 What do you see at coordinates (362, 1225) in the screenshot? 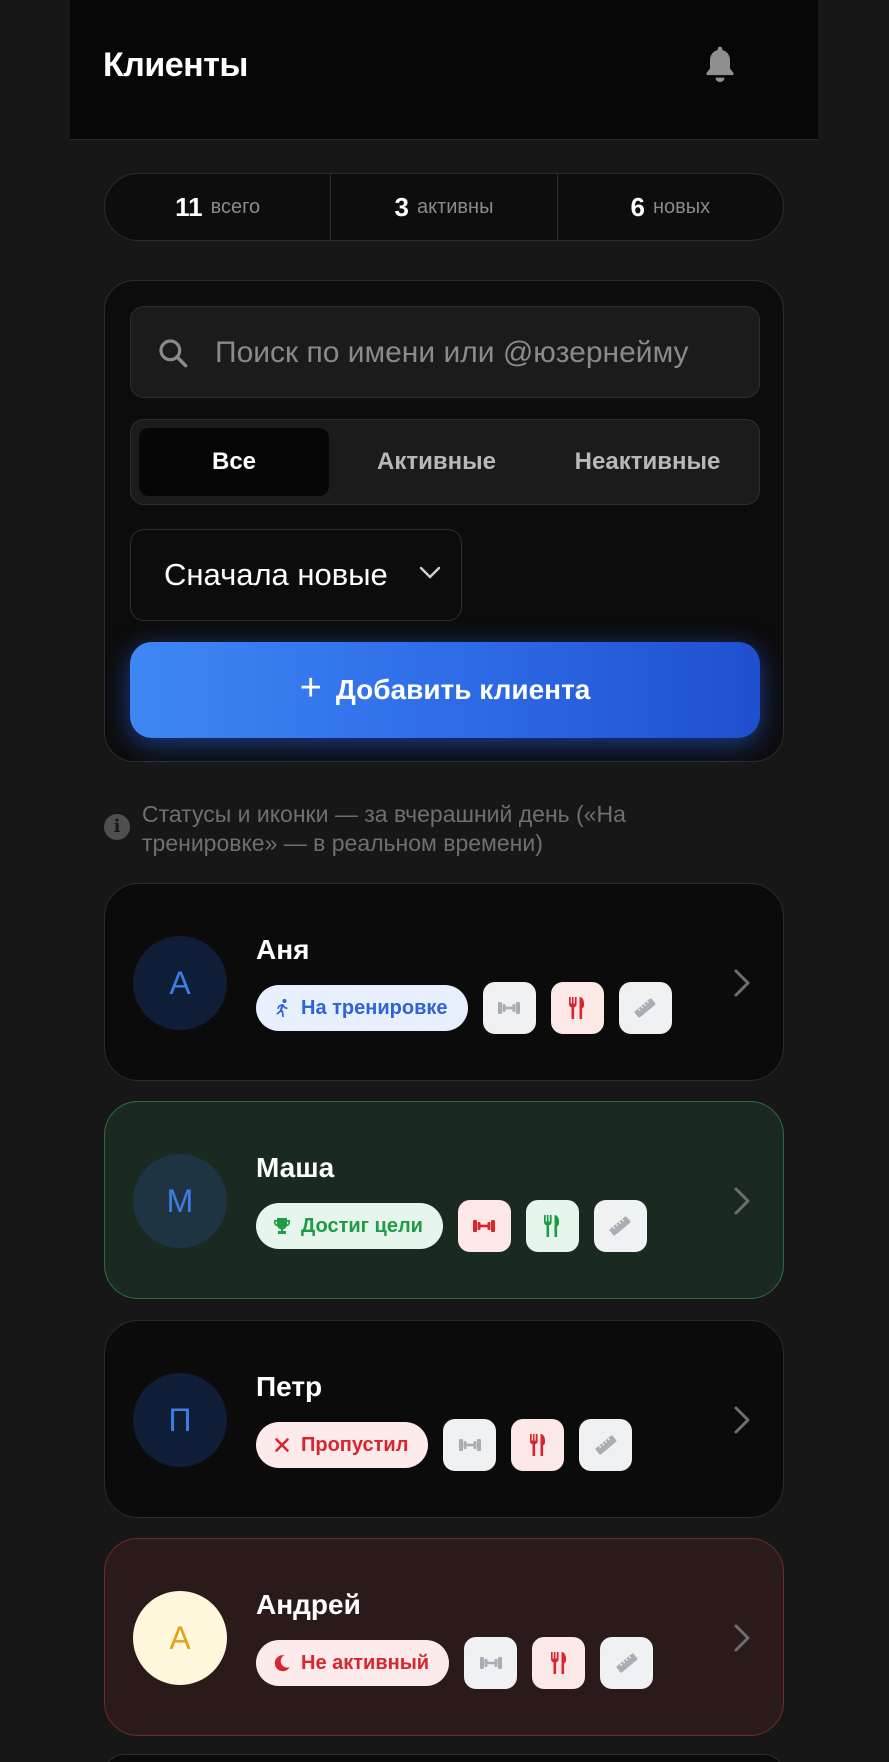
I see `status-badge-label: Достиг цели` at bounding box center [362, 1225].